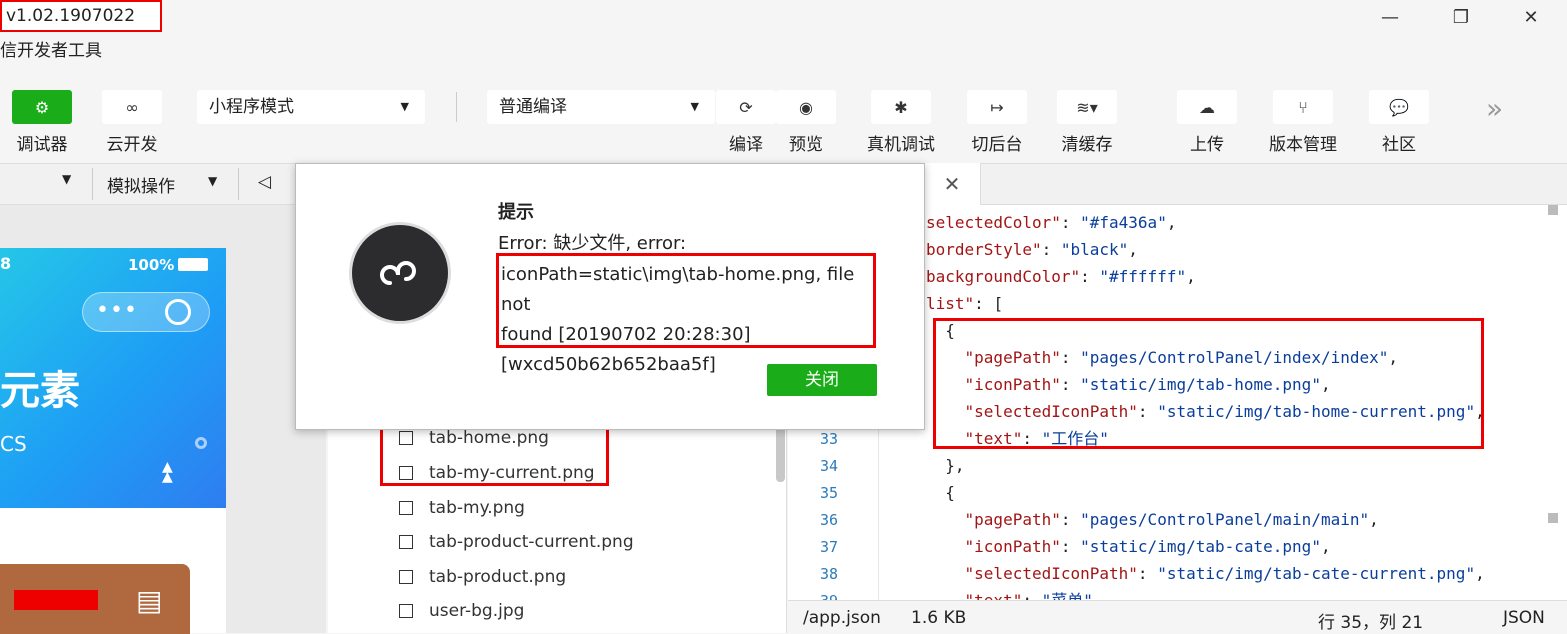 The width and height of the screenshot is (1567, 634). I want to click on preview-tool: ◉ 预览, so click(806, 122).